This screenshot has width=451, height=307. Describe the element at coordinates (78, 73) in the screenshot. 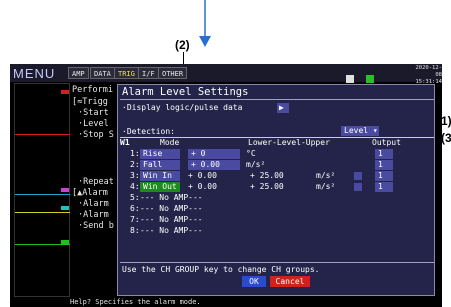

I see `tab-amp: AMP` at that location.